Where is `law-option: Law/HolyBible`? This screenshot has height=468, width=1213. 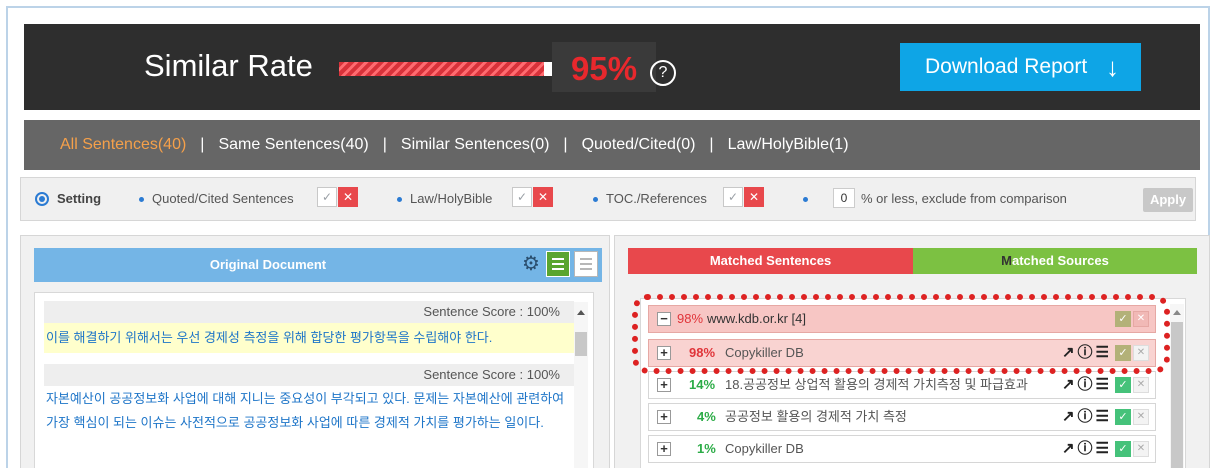 law-option: Law/HolyBible is located at coordinates (444, 198).